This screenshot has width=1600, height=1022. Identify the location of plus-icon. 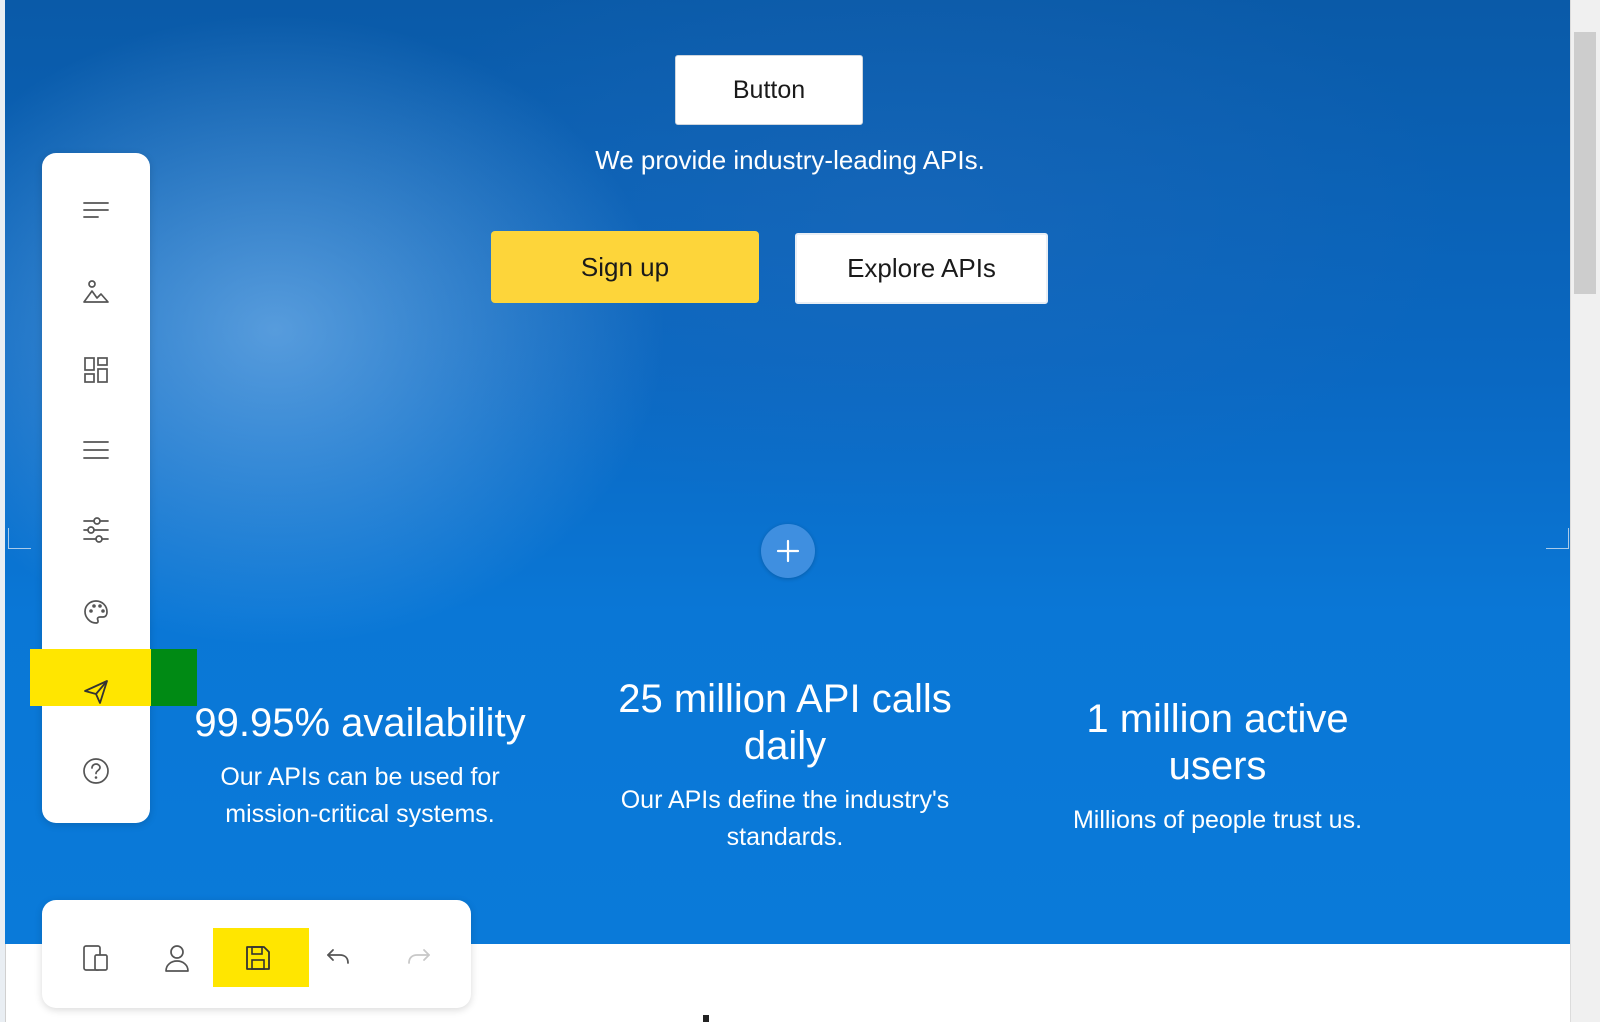
(788, 551).